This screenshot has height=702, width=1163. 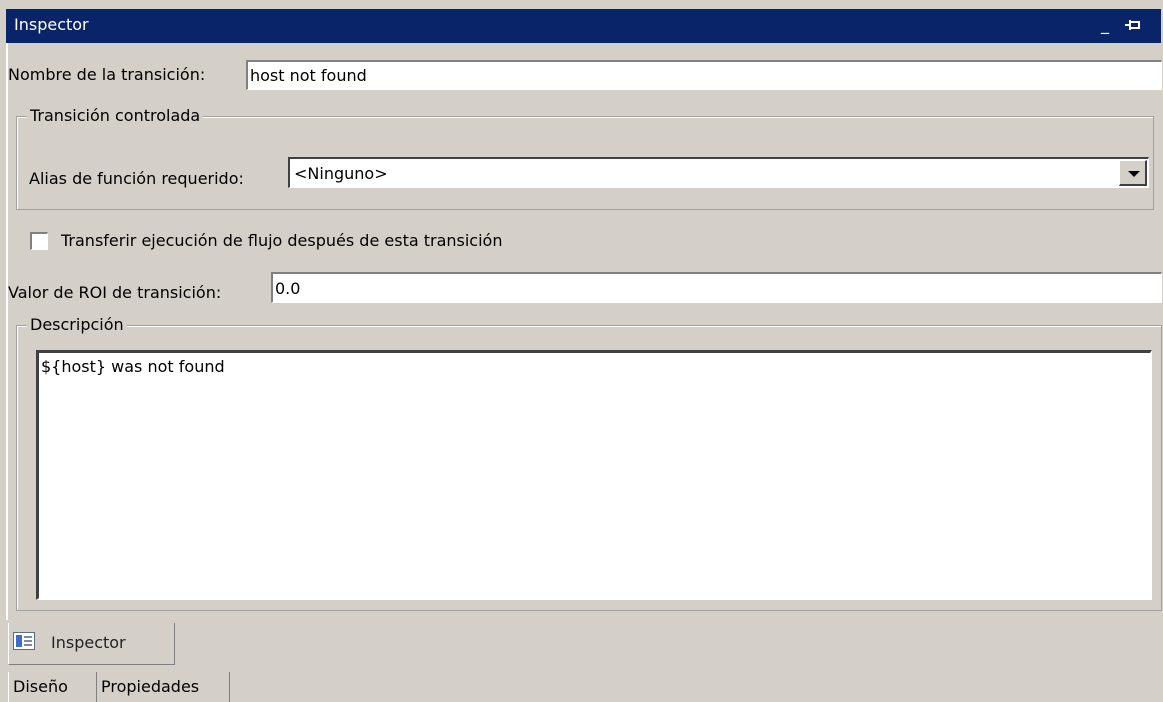 What do you see at coordinates (704, 75) in the screenshot?
I see `transition-name-input` at bounding box center [704, 75].